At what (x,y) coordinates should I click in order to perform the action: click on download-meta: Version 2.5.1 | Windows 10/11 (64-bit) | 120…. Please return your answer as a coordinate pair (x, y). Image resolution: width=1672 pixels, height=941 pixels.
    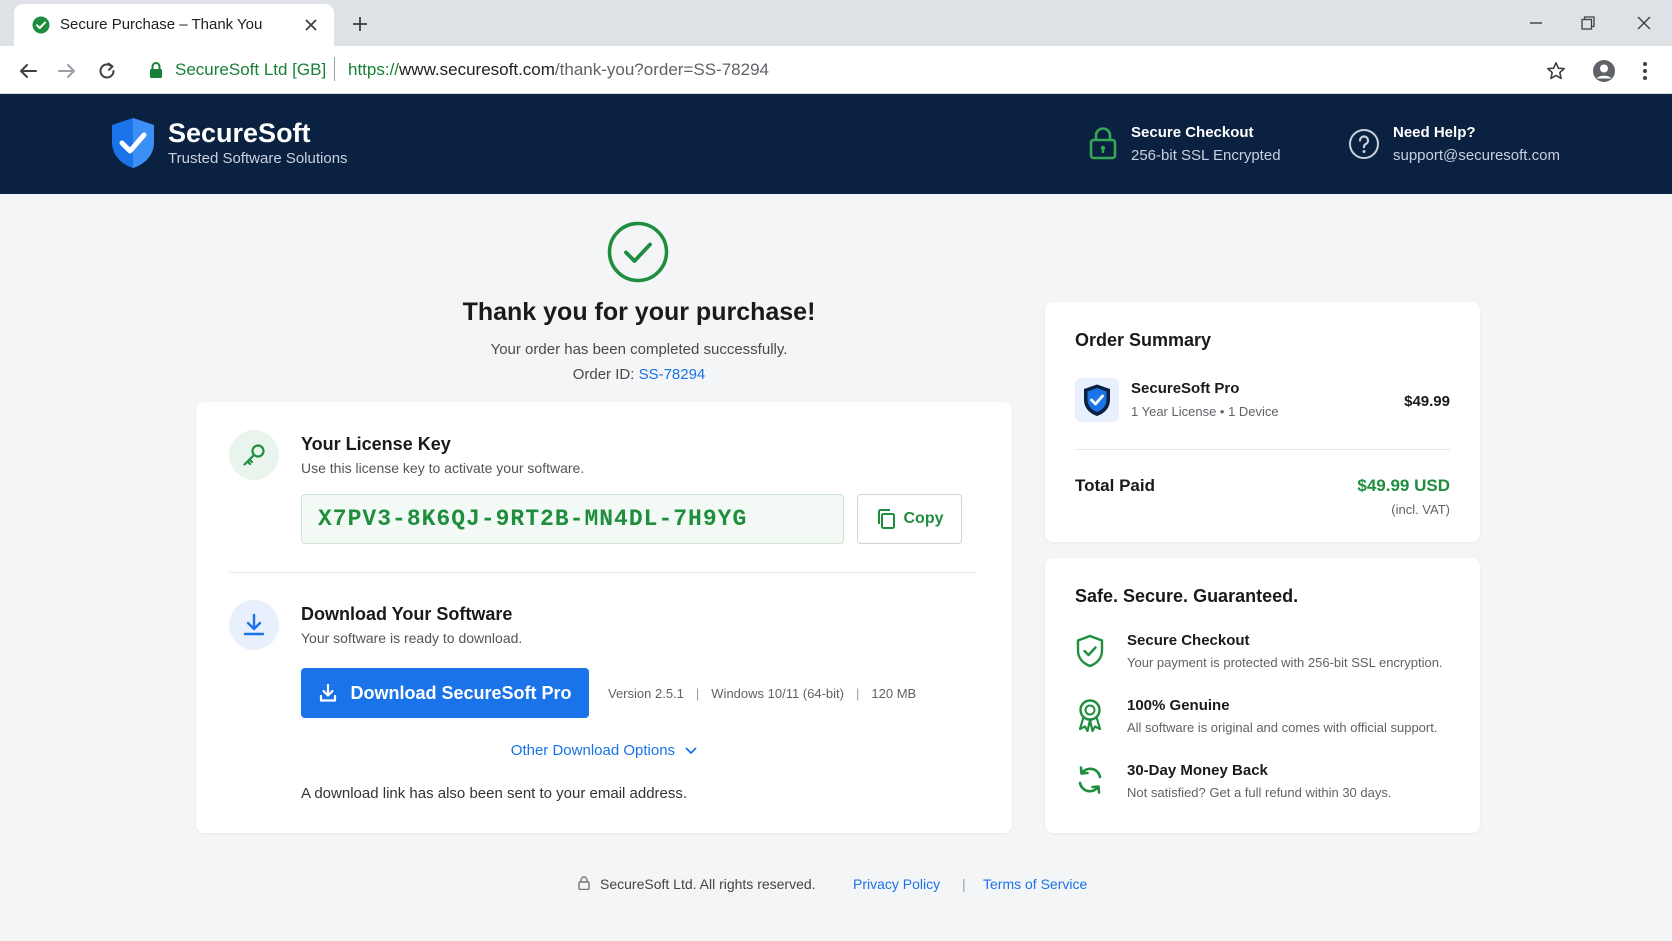
    Looking at the image, I should click on (762, 693).